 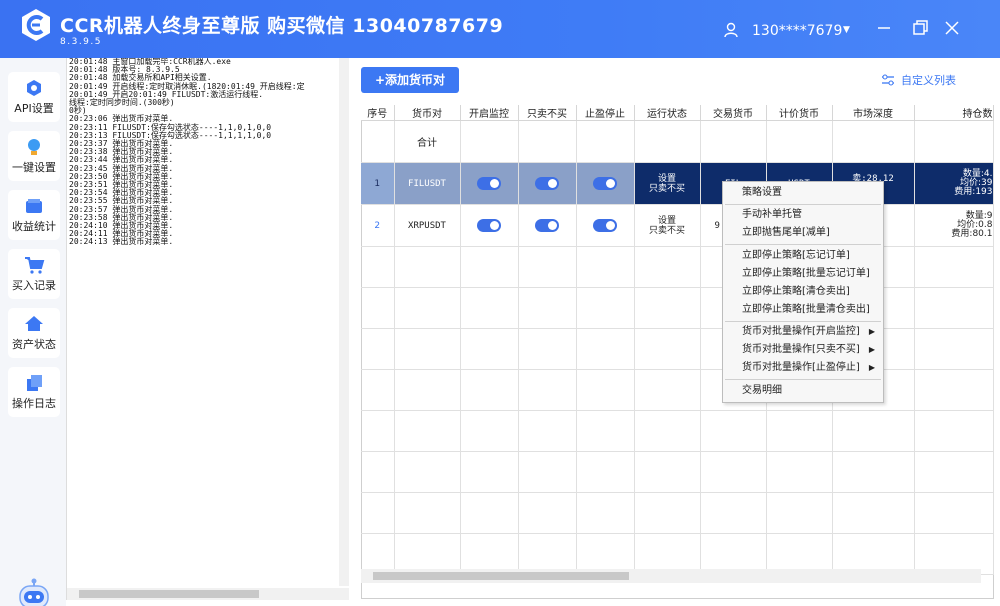 I want to click on row-position: 数量:4. 均价:39 费用:193, so click(x=954, y=183).